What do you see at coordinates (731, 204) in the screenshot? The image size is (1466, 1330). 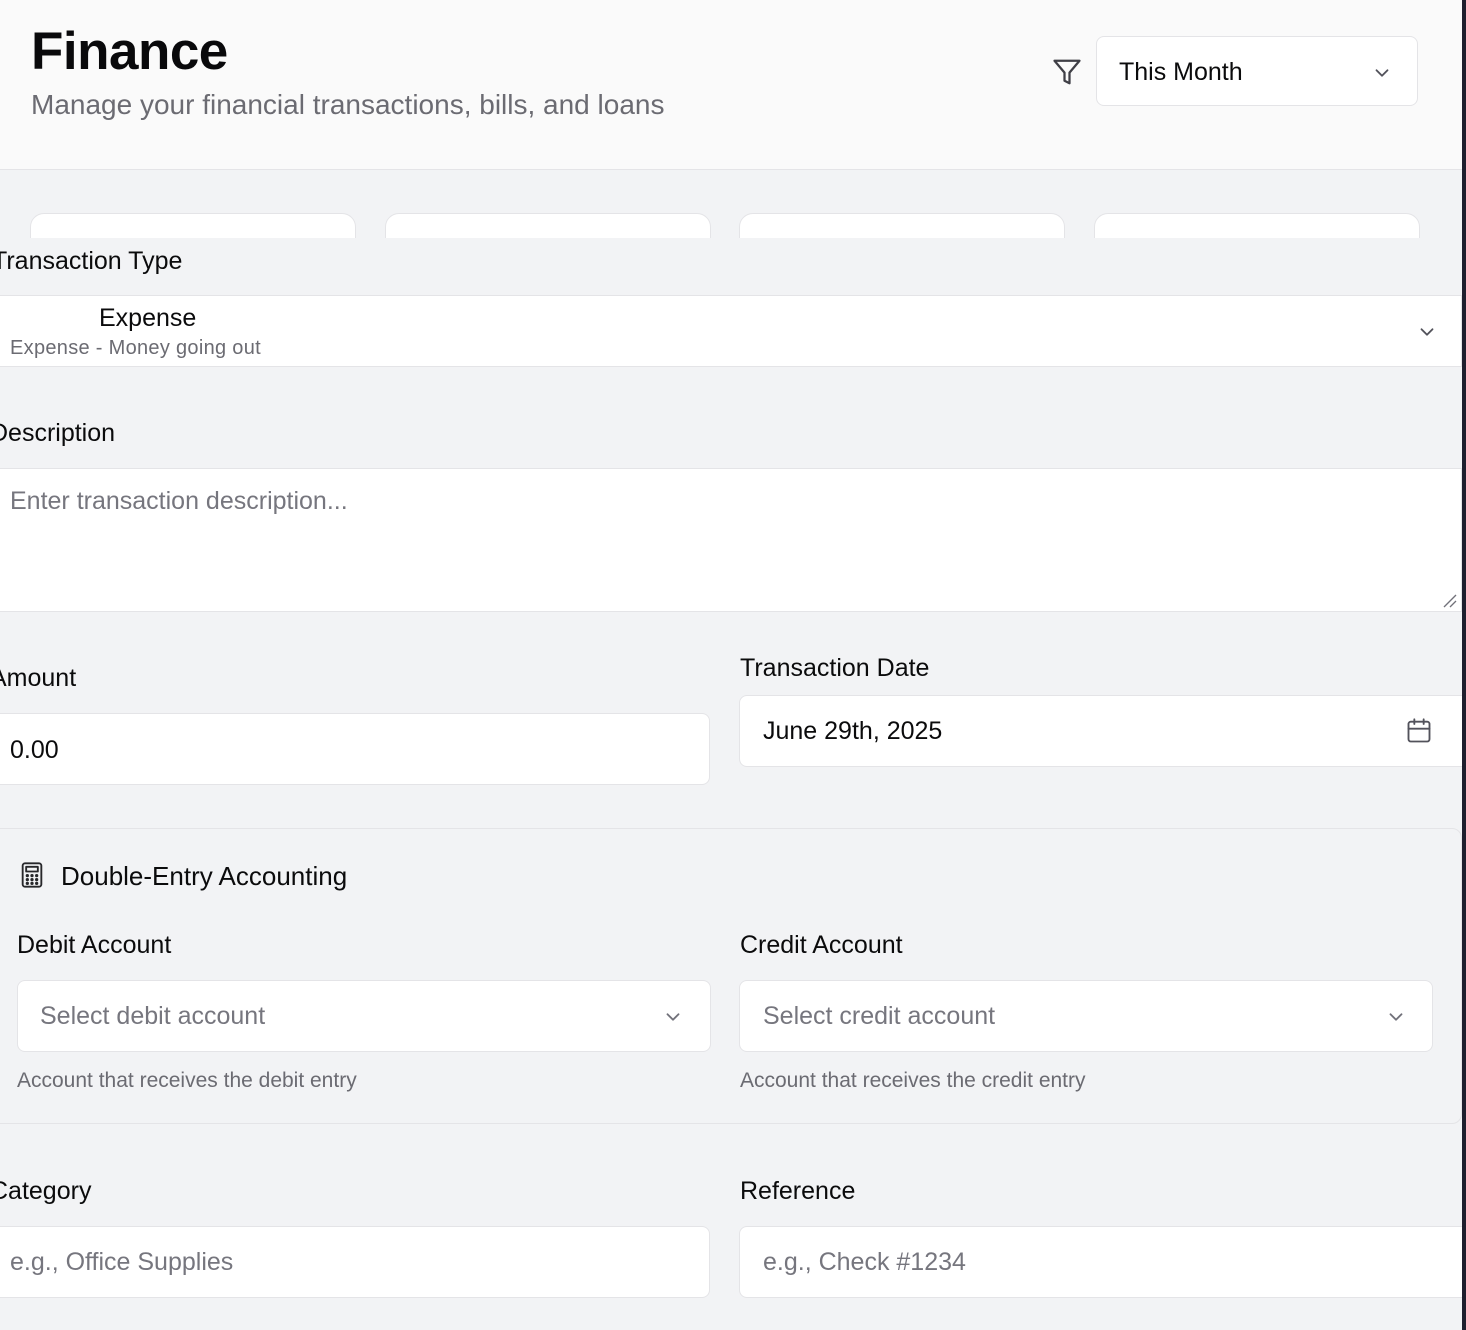 I see `stat-cards-row` at bounding box center [731, 204].